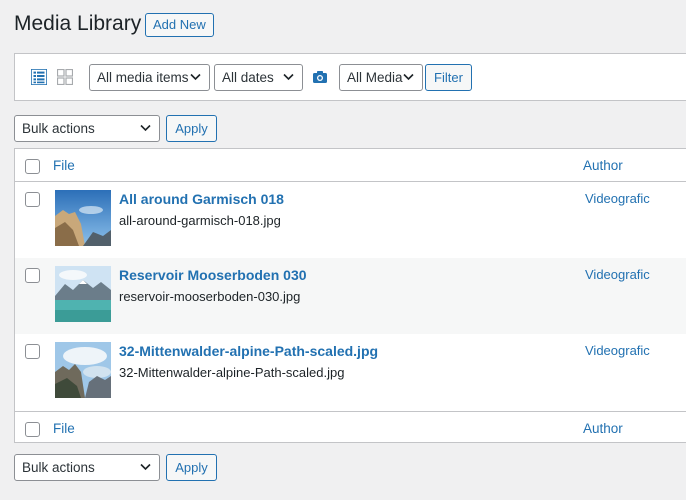  Describe the element at coordinates (213, 275) in the screenshot. I see `media-title-link: Reservoir Mooserboden 030` at that location.